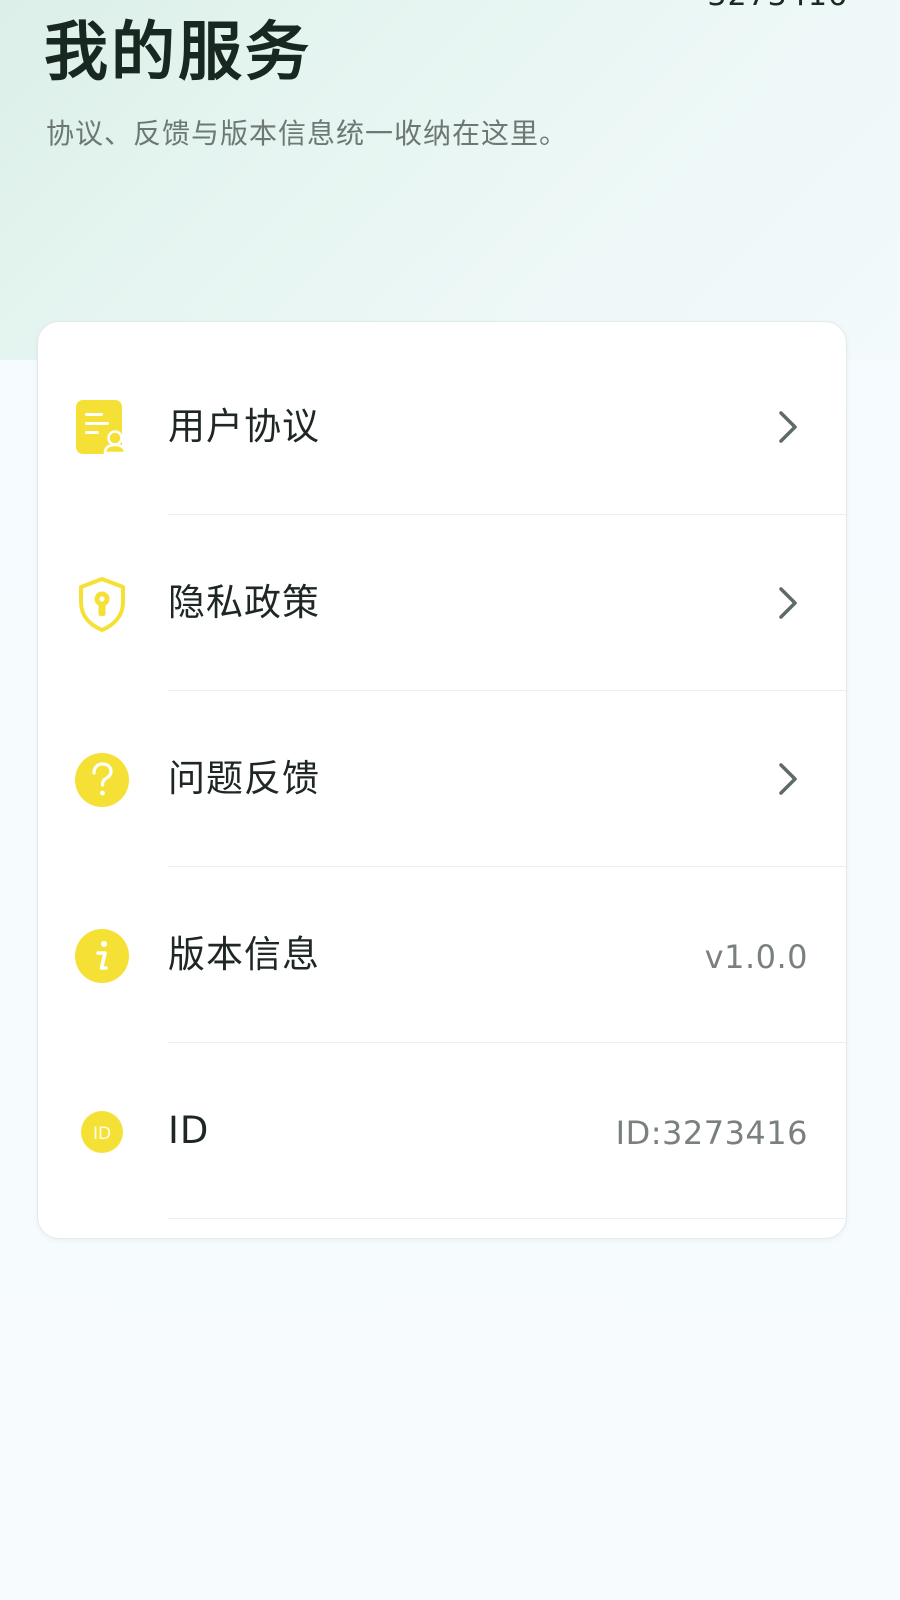 The image size is (900, 1600). I want to click on page-subtitle: 协议、反馈与版本信息统一收纳在这里。, so click(307, 133).